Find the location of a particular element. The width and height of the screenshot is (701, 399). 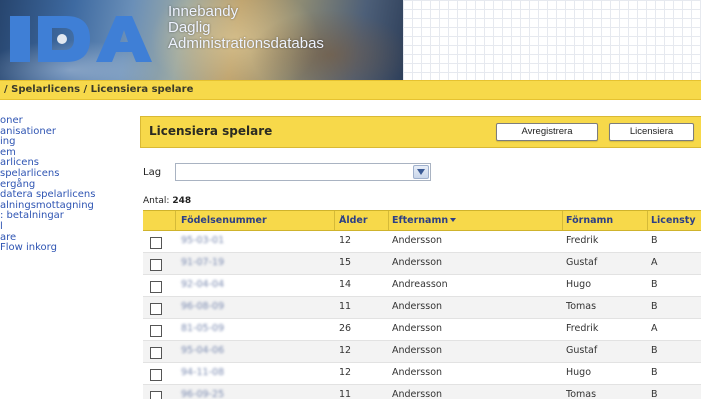

table-row: 81-05-09 26 Andersson Fredrik A is located at coordinates (422, 330).